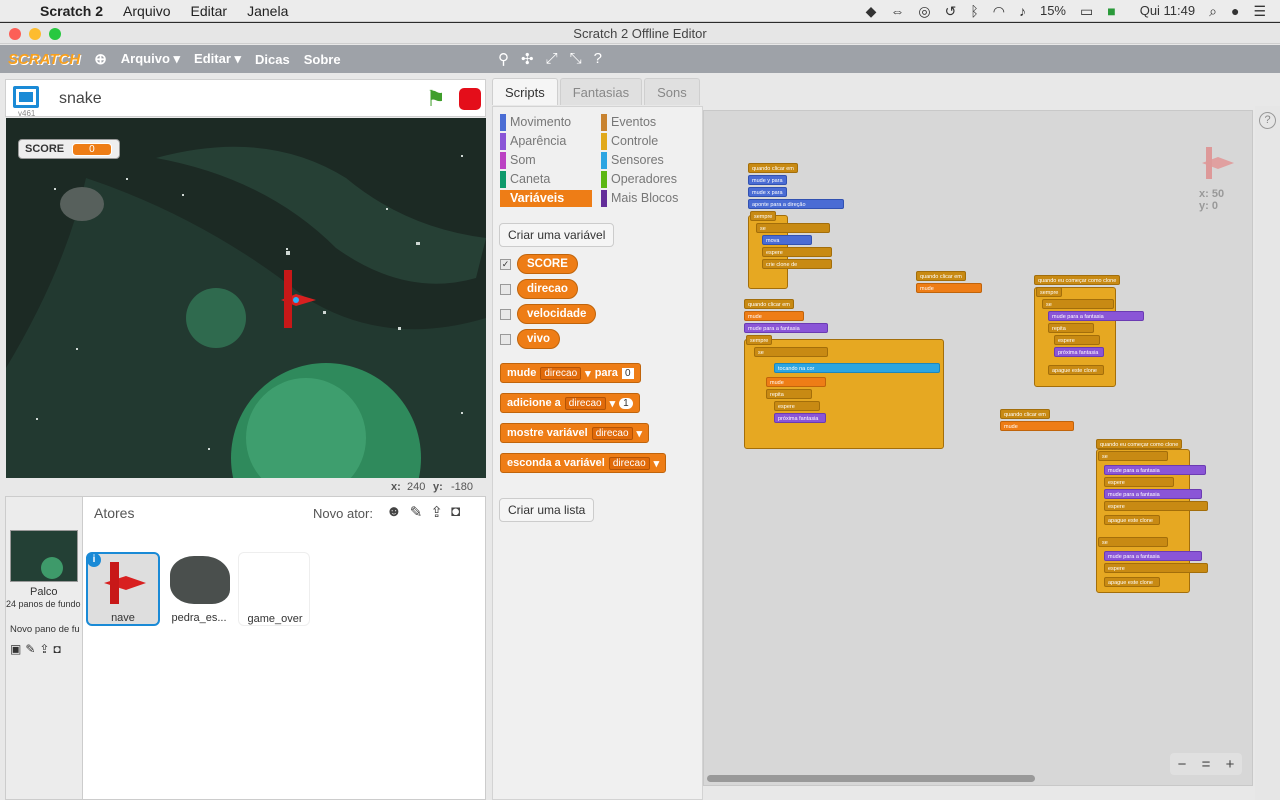 The height and width of the screenshot is (800, 1280). Describe the element at coordinates (547, 289) in the screenshot. I see `var-reporter: direcao` at that location.